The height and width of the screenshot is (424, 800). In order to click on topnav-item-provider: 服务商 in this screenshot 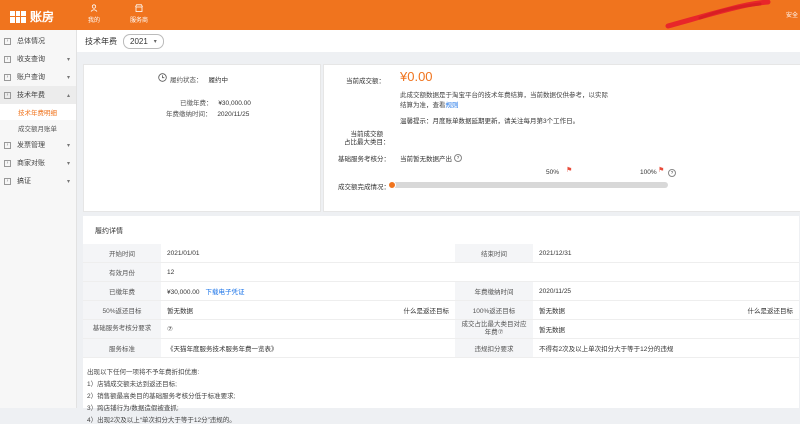, I will do `click(139, 14)`.